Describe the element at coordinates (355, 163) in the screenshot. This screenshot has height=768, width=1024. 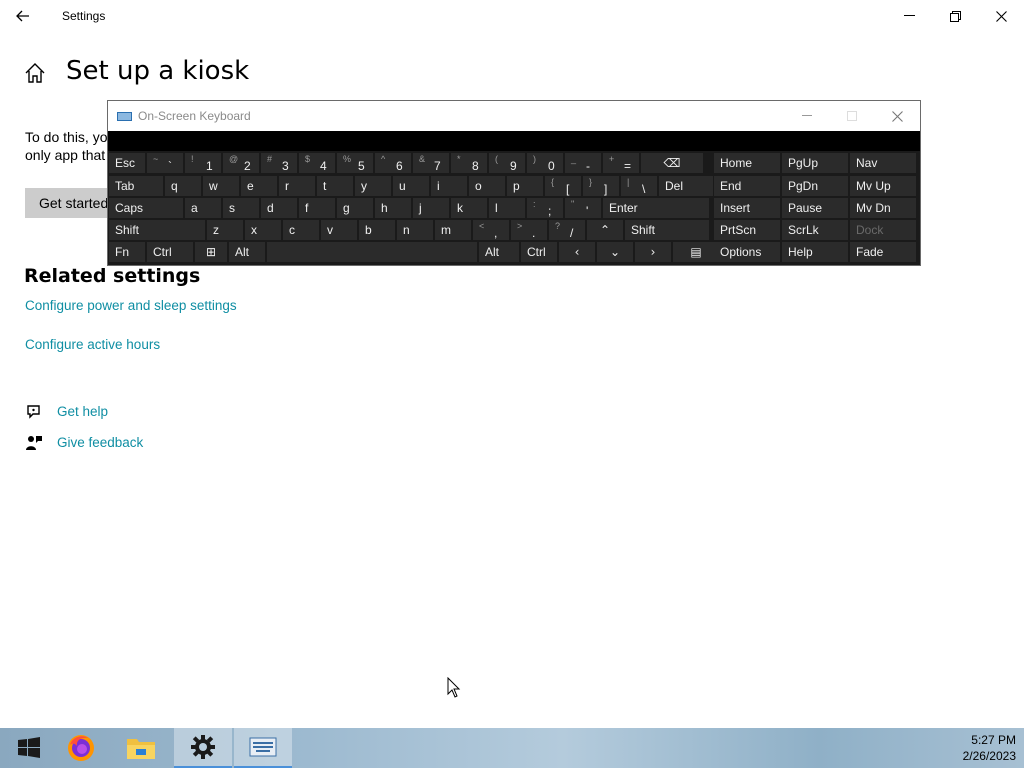
I see `osk-key-symbol: % 5` at that location.